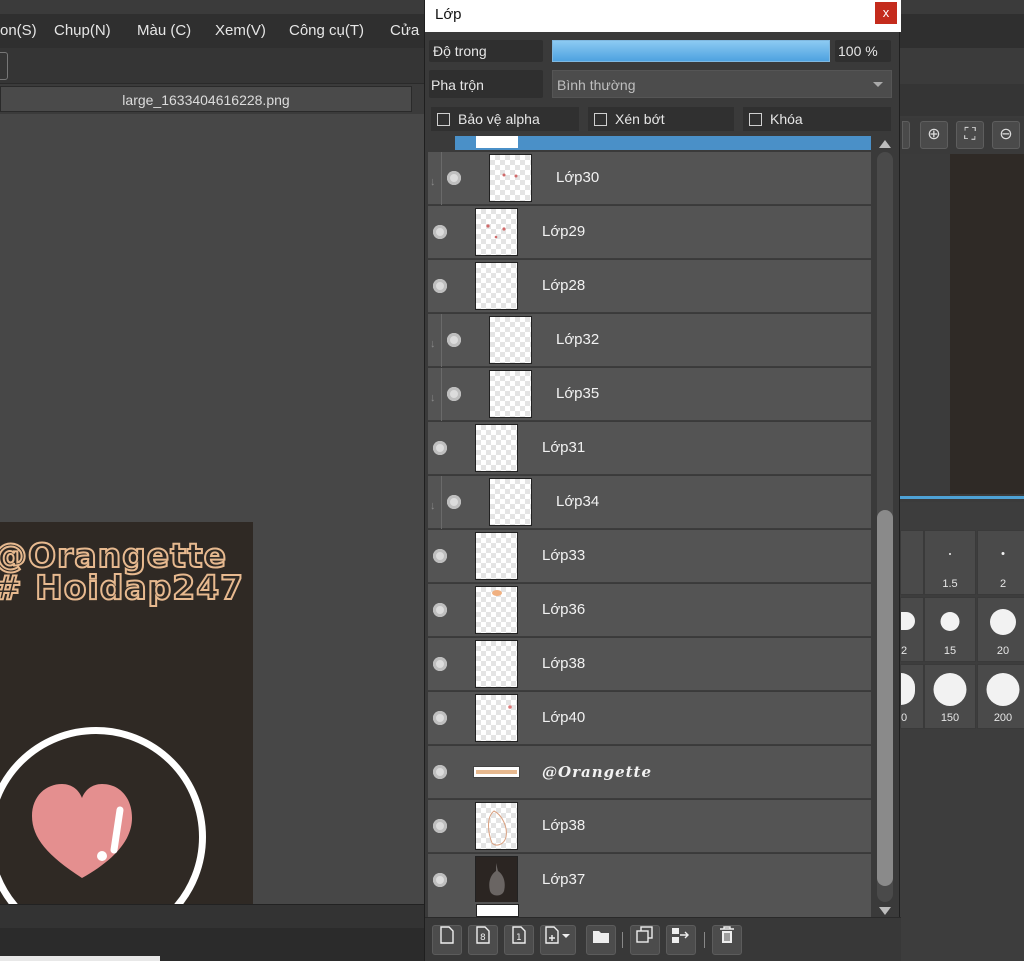 Image resolution: width=1024 pixels, height=961 pixels. What do you see at coordinates (906, 135) in the screenshot?
I see `nav-button-partial` at bounding box center [906, 135].